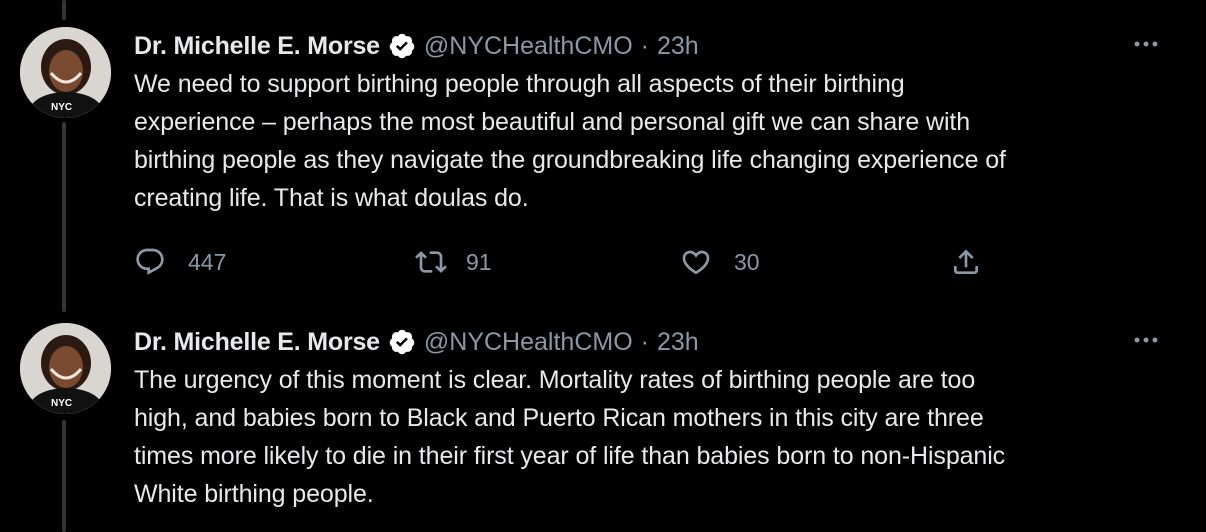  Describe the element at coordinates (479, 261) in the screenshot. I see `retweet-count: 91` at that location.